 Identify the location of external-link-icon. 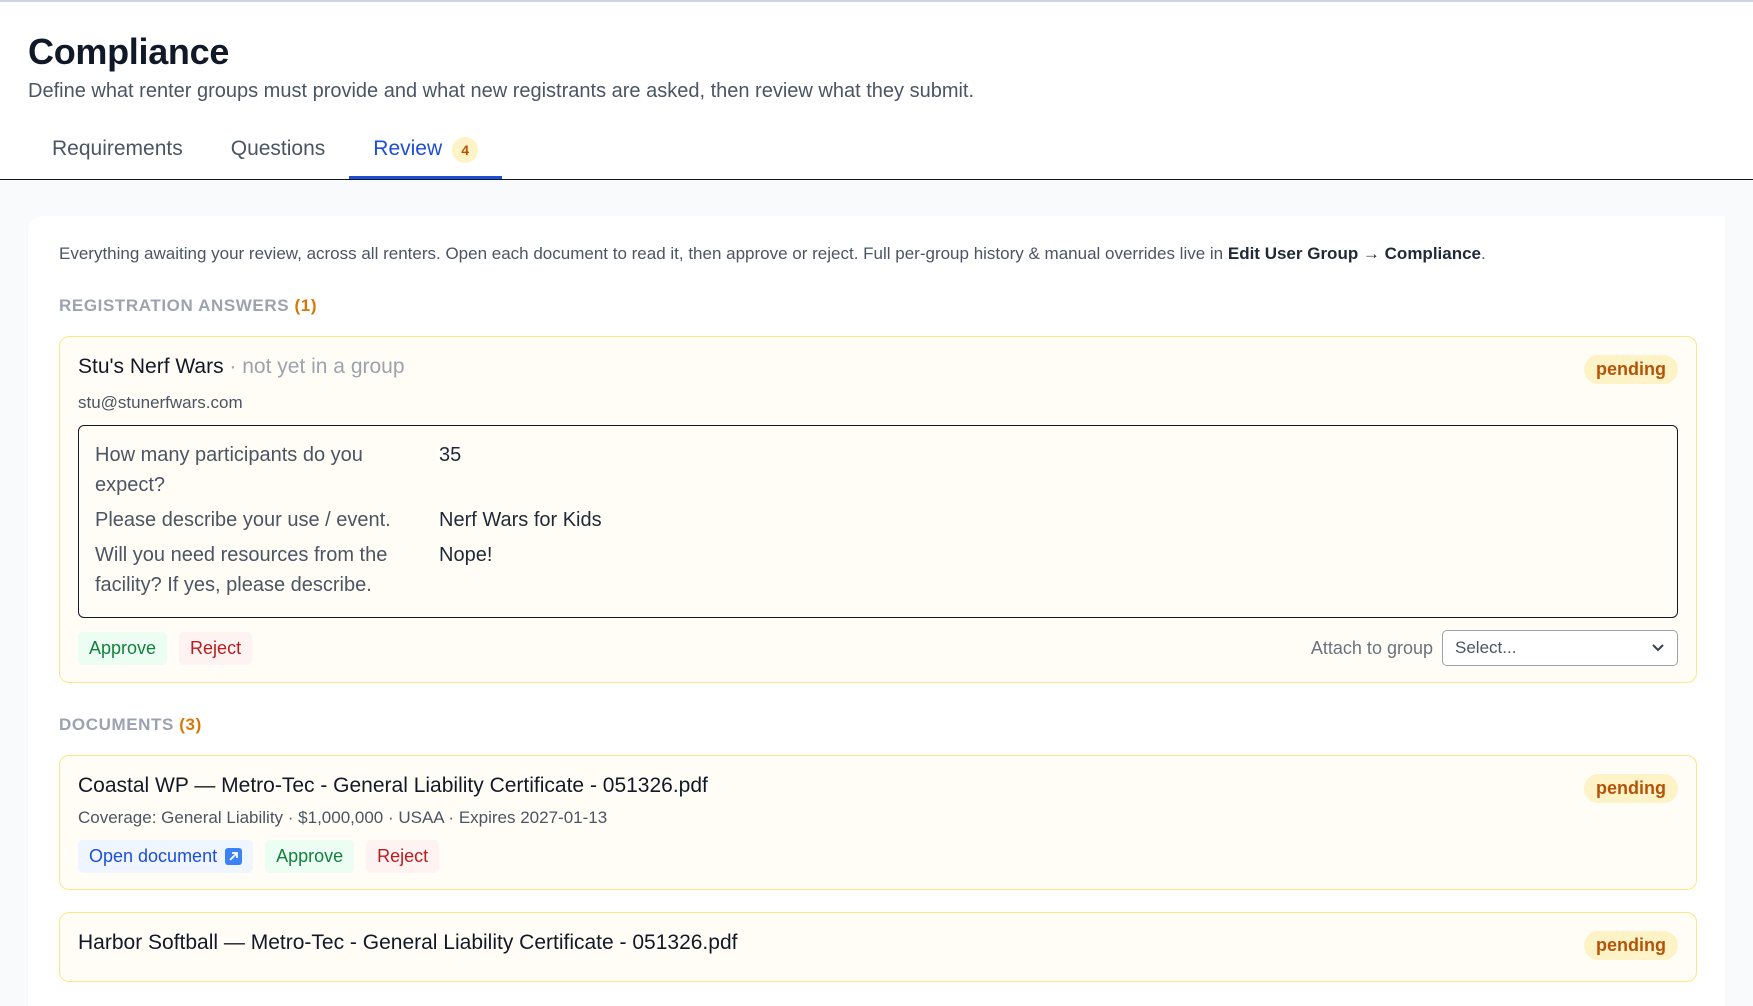
(234, 856).